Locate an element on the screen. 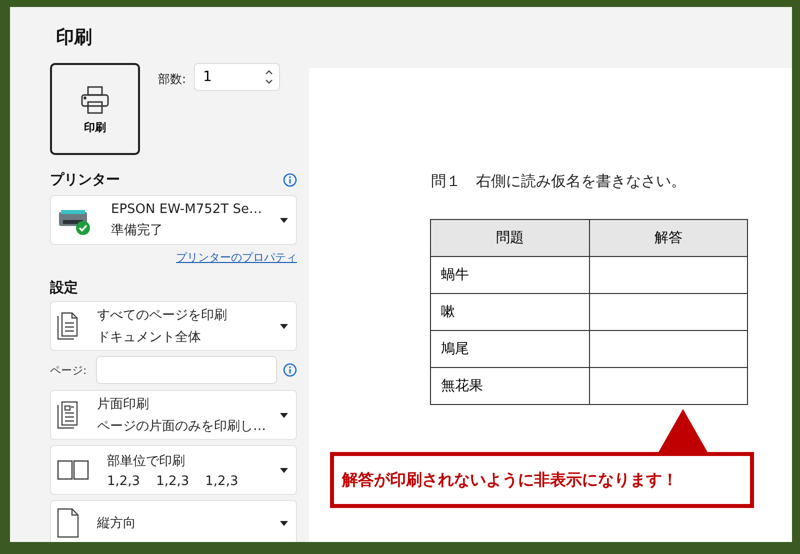 The width and height of the screenshot is (800, 554). table-header-cell: 問題 is located at coordinates (509, 238).